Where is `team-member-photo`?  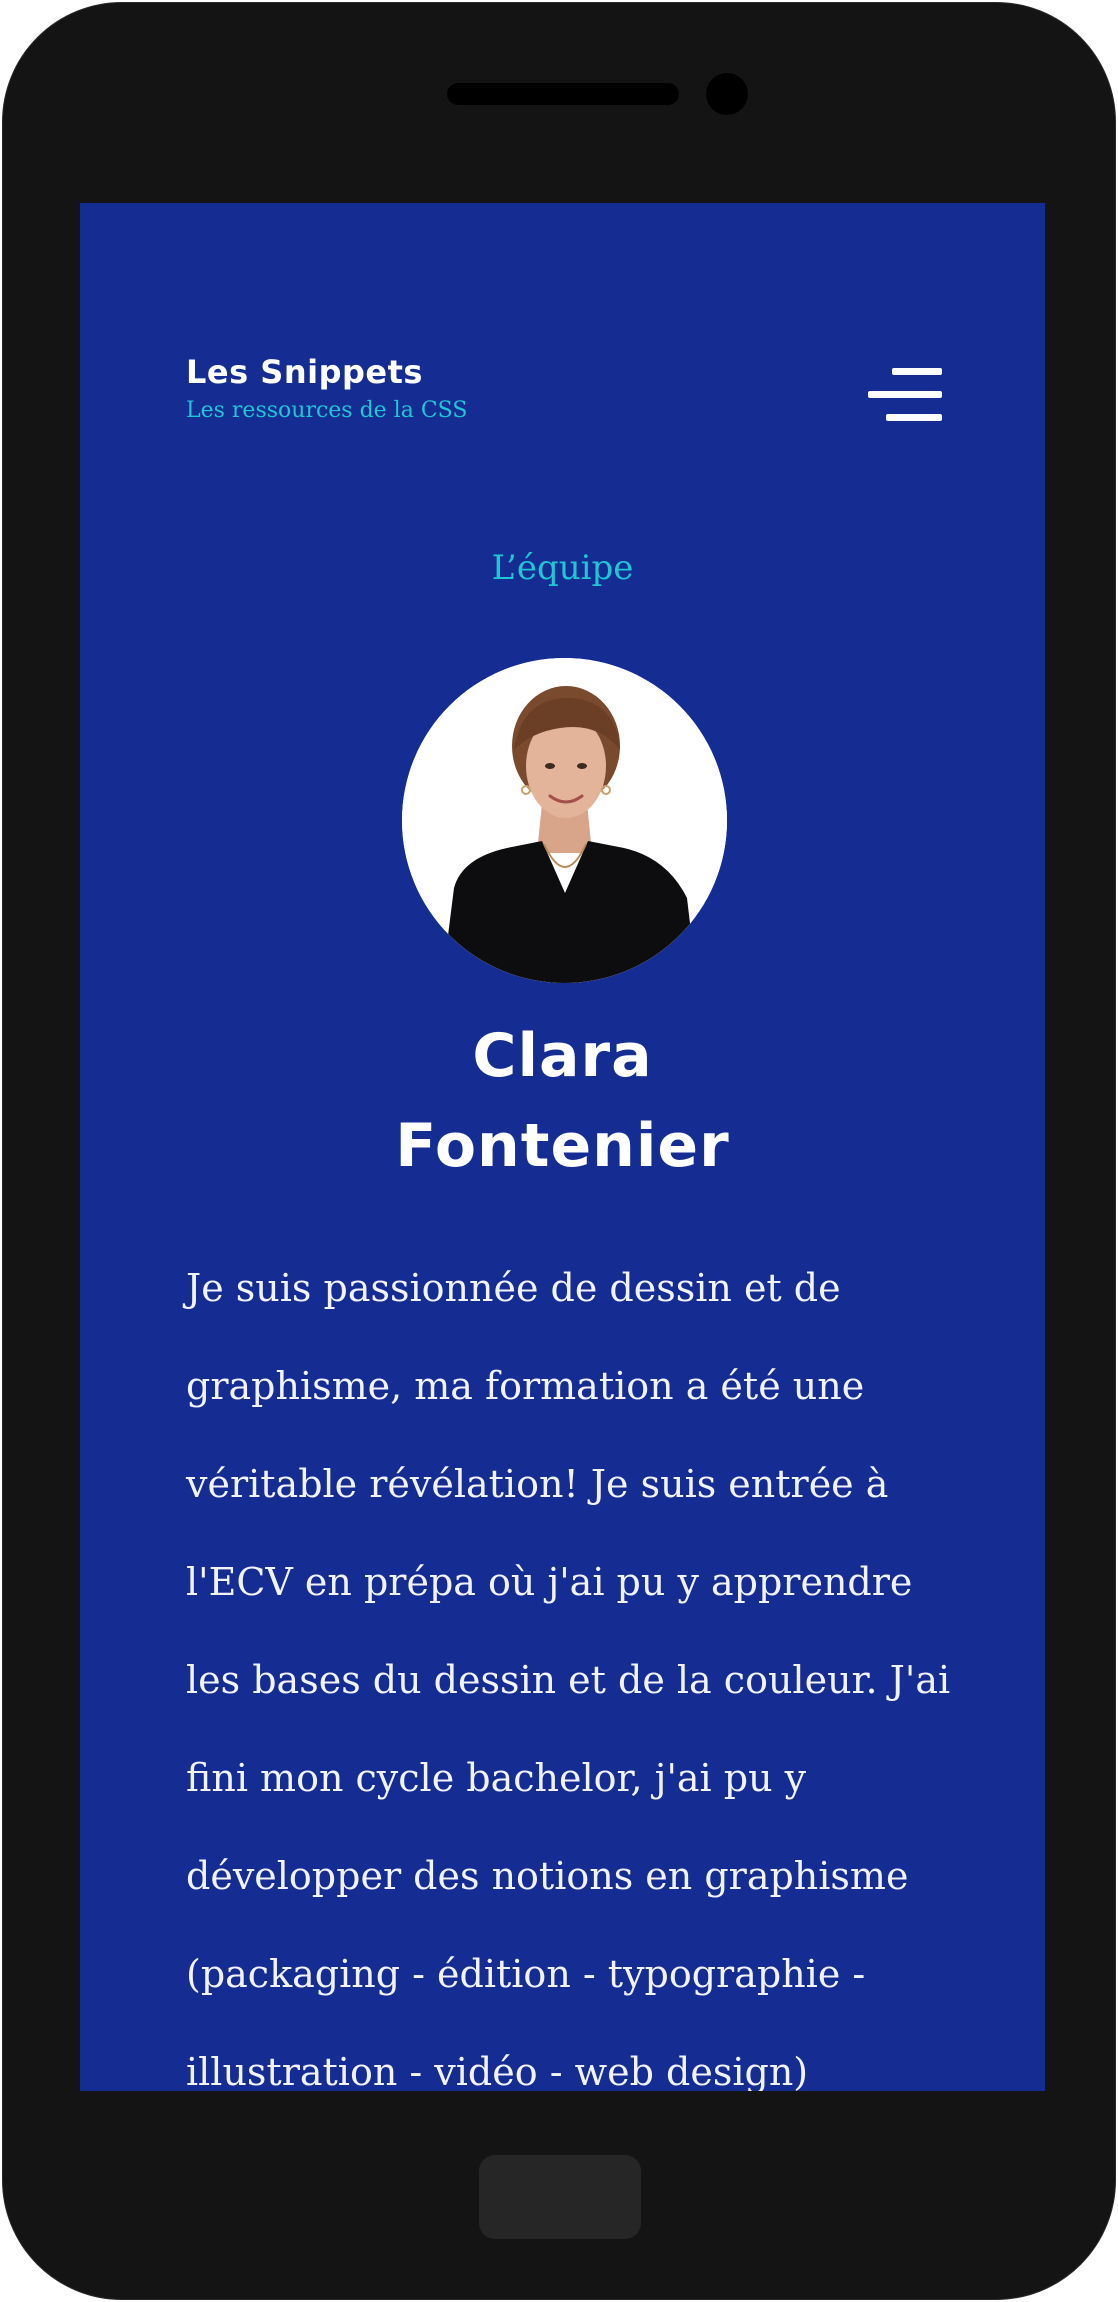 team-member-photo is located at coordinates (564, 820).